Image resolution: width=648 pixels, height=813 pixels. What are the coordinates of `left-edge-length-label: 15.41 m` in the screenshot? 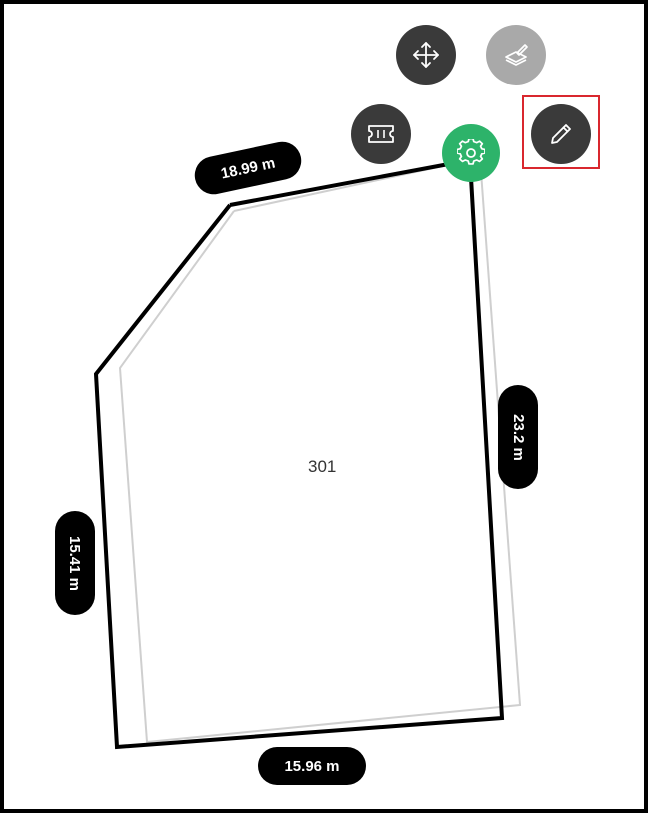 It's located at (75, 563).